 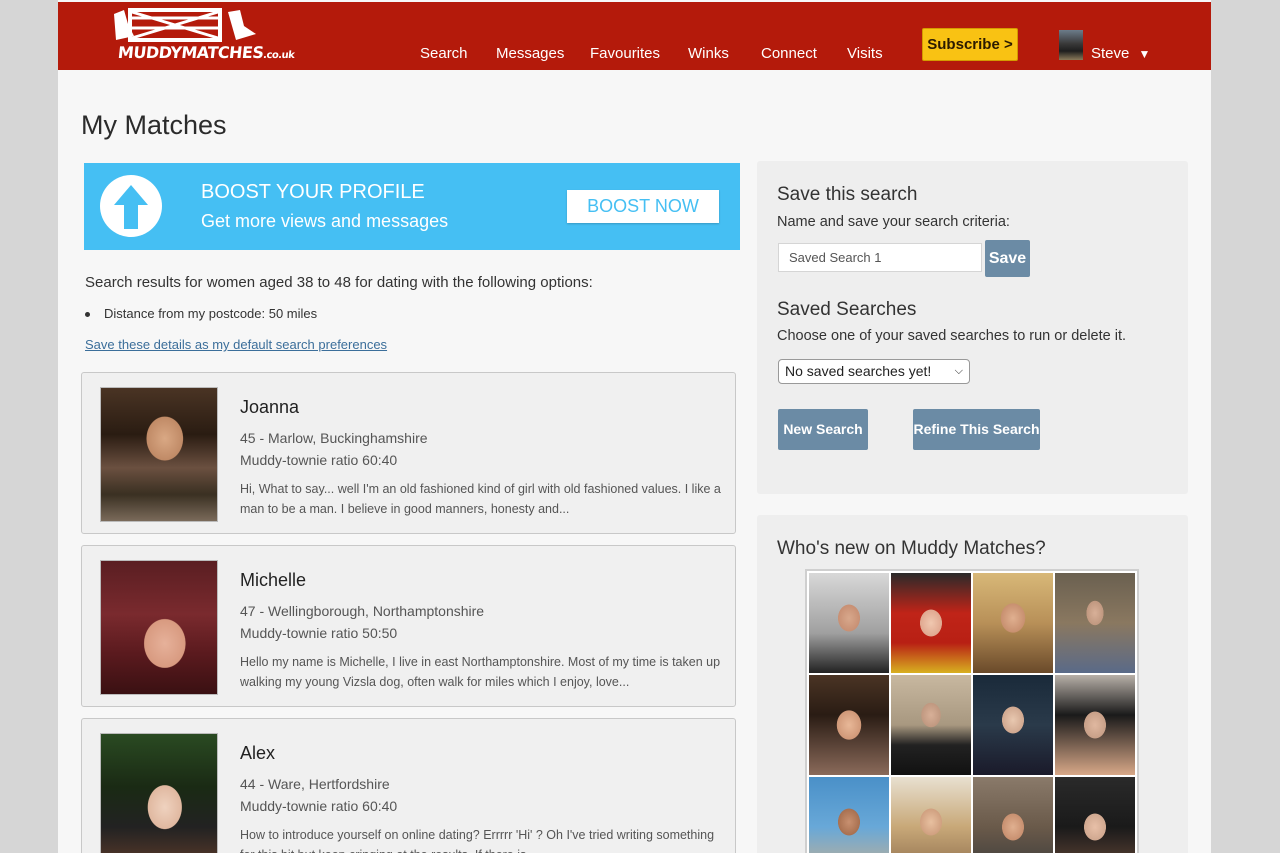 What do you see at coordinates (362, 611) in the screenshot?
I see `match-location: 47 - Wellingborough, Northamptonshire` at bounding box center [362, 611].